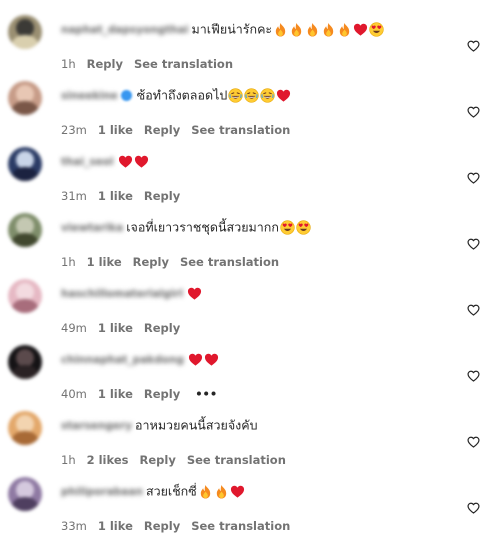  What do you see at coordinates (74, 394) in the screenshot?
I see `timestamp: 40m` at bounding box center [74, 394].